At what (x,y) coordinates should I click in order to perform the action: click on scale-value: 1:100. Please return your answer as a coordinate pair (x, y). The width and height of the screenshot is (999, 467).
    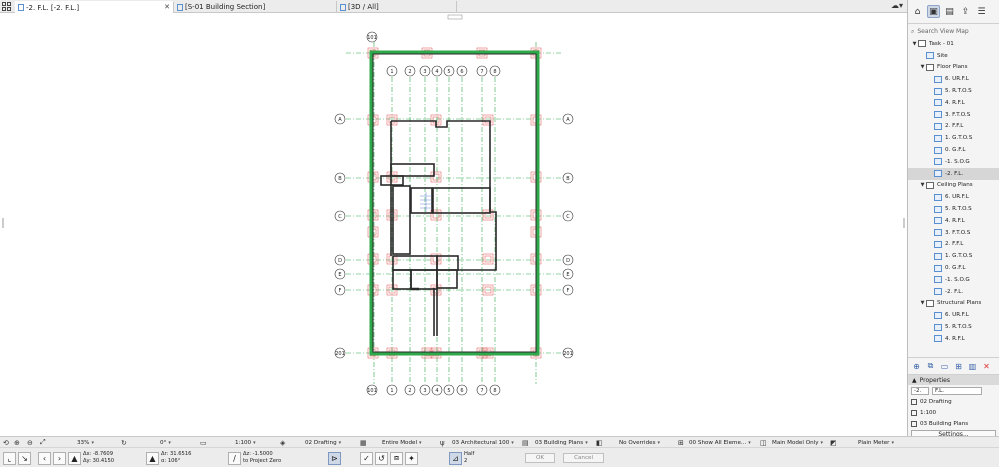
    Looking at the image, I should click on (928, 413).